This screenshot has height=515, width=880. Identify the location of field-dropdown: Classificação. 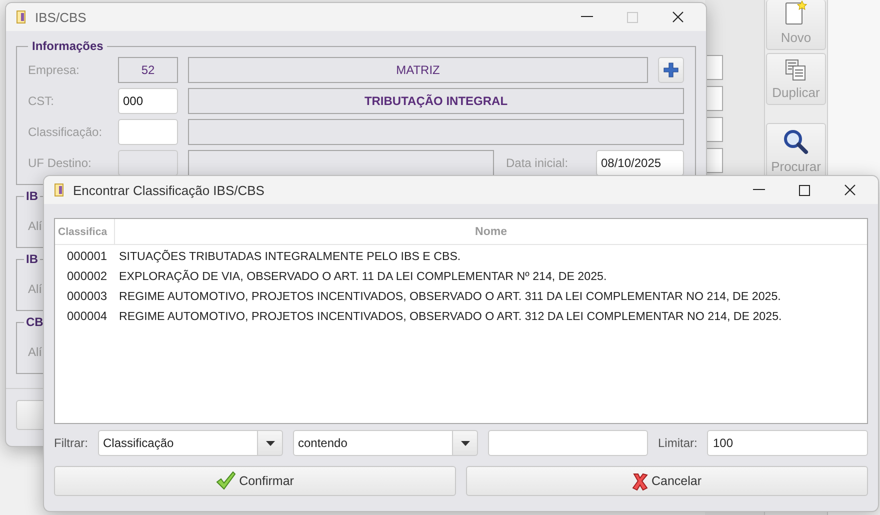
(178, 443).